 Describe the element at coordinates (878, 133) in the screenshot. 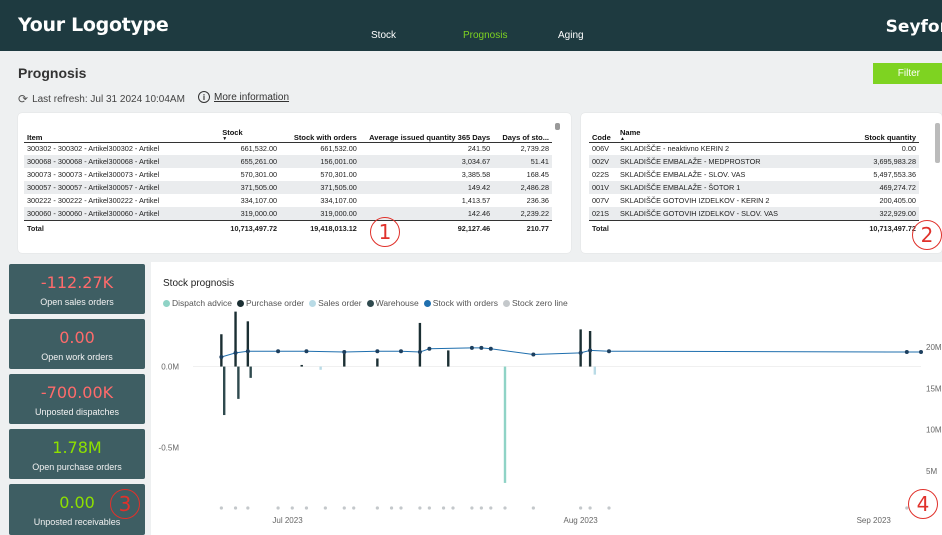

I see `col-stock-quantity: Stock quantity` at that location.